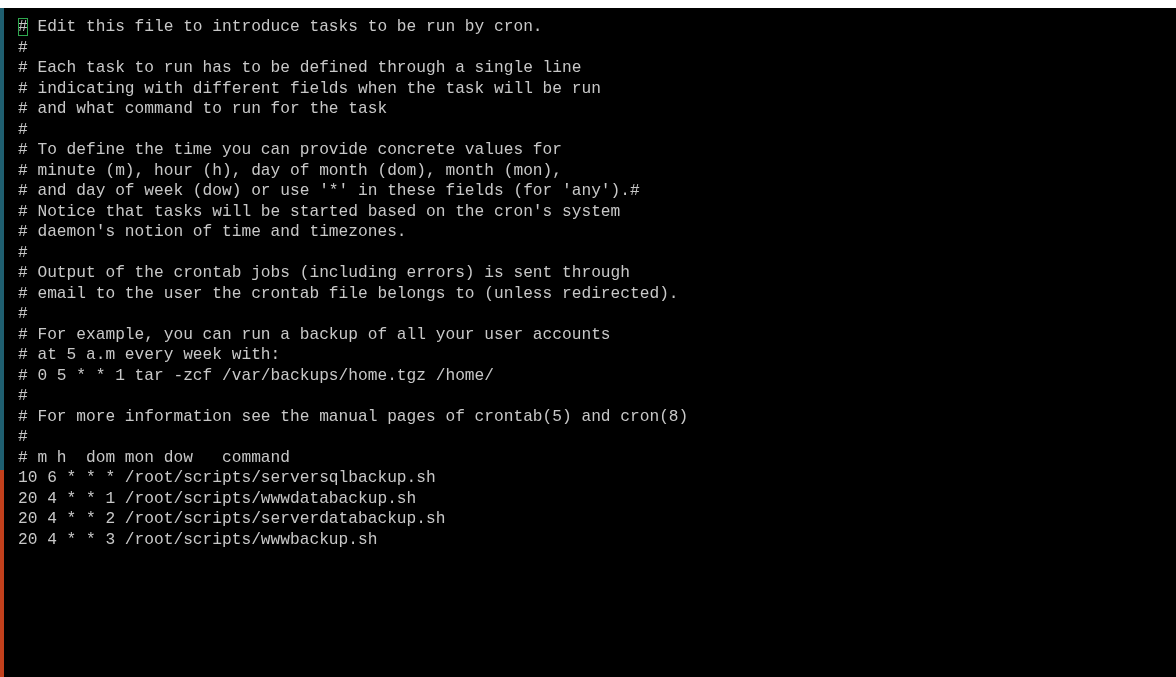 The height and width of the screenshot is (677, 1176). I want to click on terminal-line: # Notice that tasks will be started based on the cron's system, so click(319, 211).